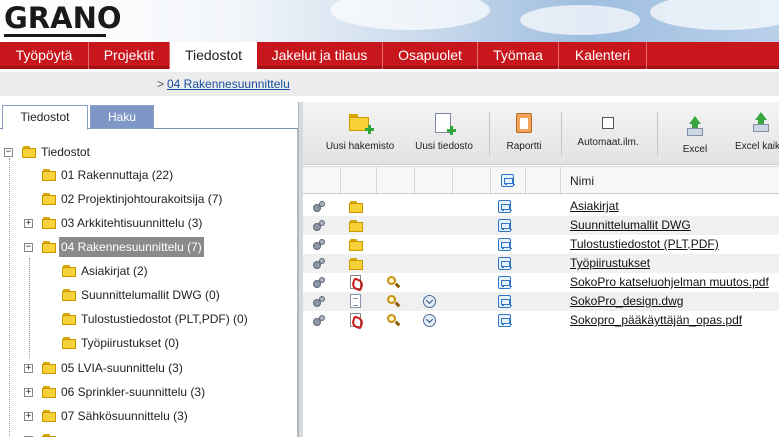 This screenshot has height=437, width=779. I want to click on table-row: Tulostustiedostot (PLT,PDF), so click(541, 244).